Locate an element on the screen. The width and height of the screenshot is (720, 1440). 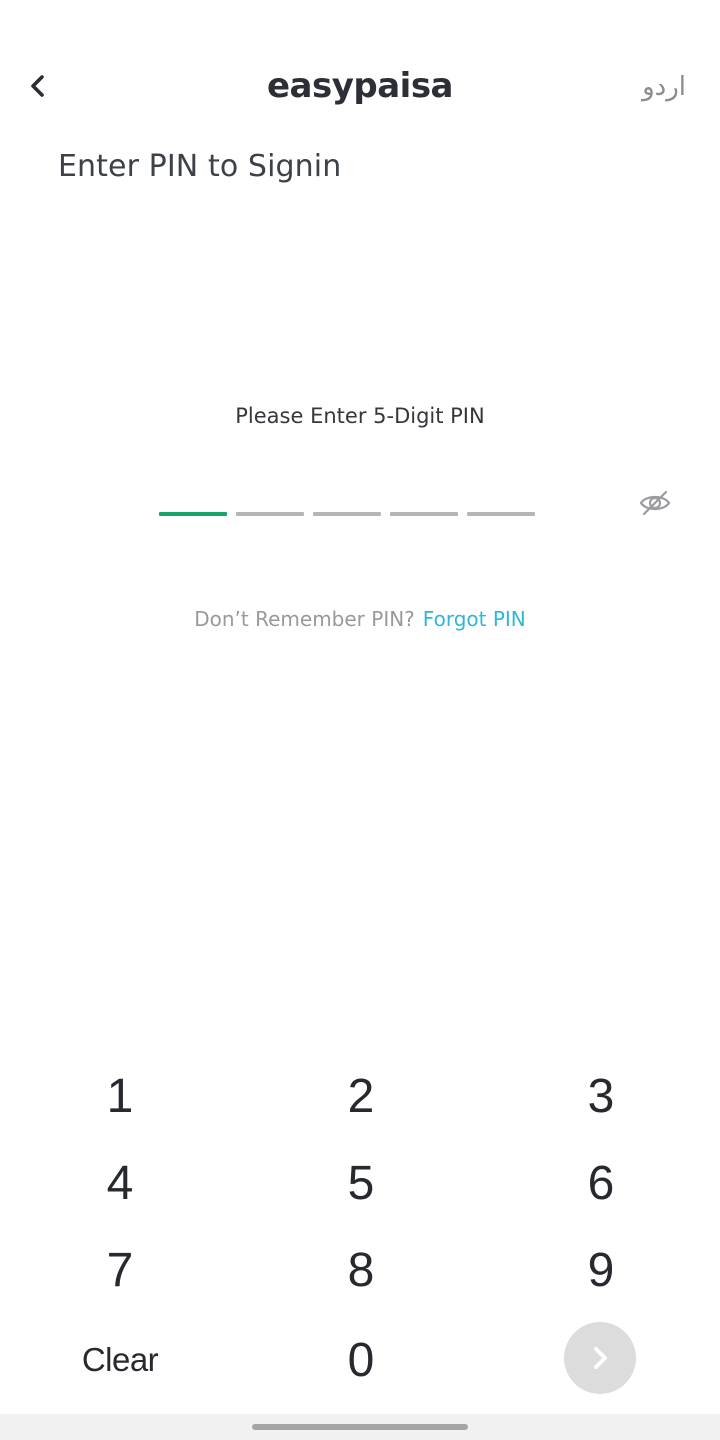
language-toggle-urdu: اردو is located at coordinates (664, 87).